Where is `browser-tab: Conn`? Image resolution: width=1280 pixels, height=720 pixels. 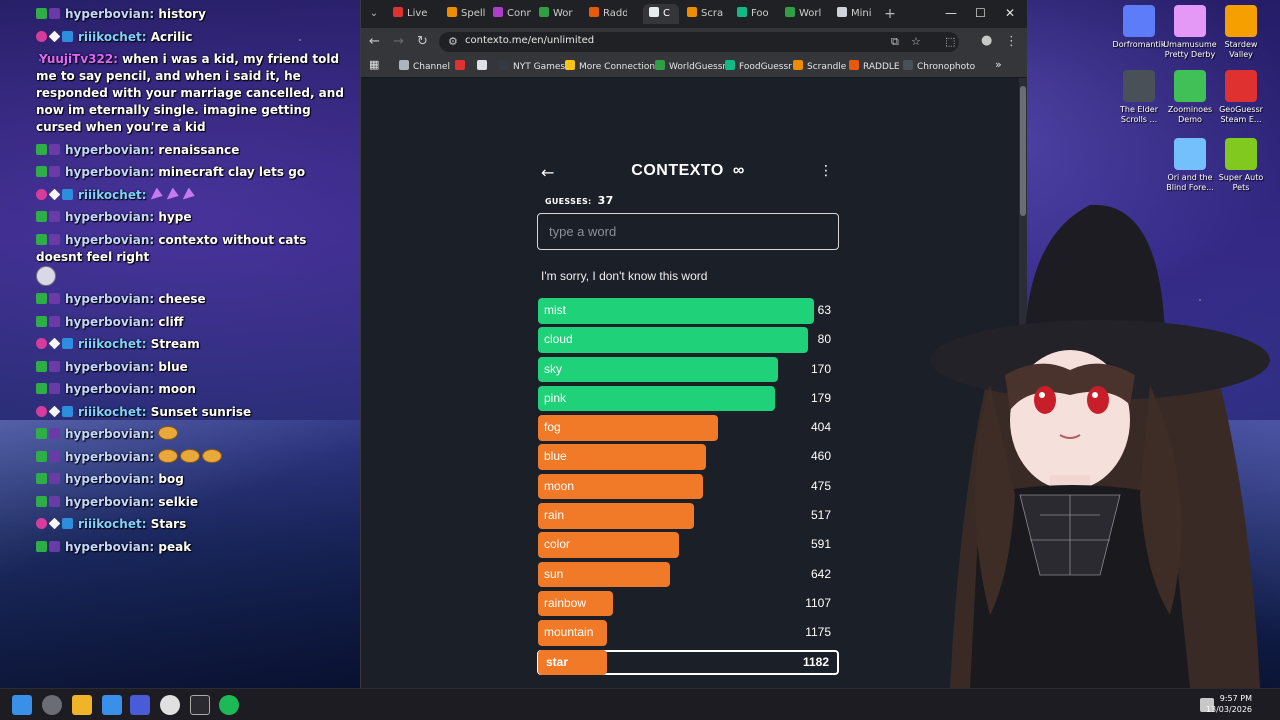 browser-tab: Conn is located at coordinates (509, 14).